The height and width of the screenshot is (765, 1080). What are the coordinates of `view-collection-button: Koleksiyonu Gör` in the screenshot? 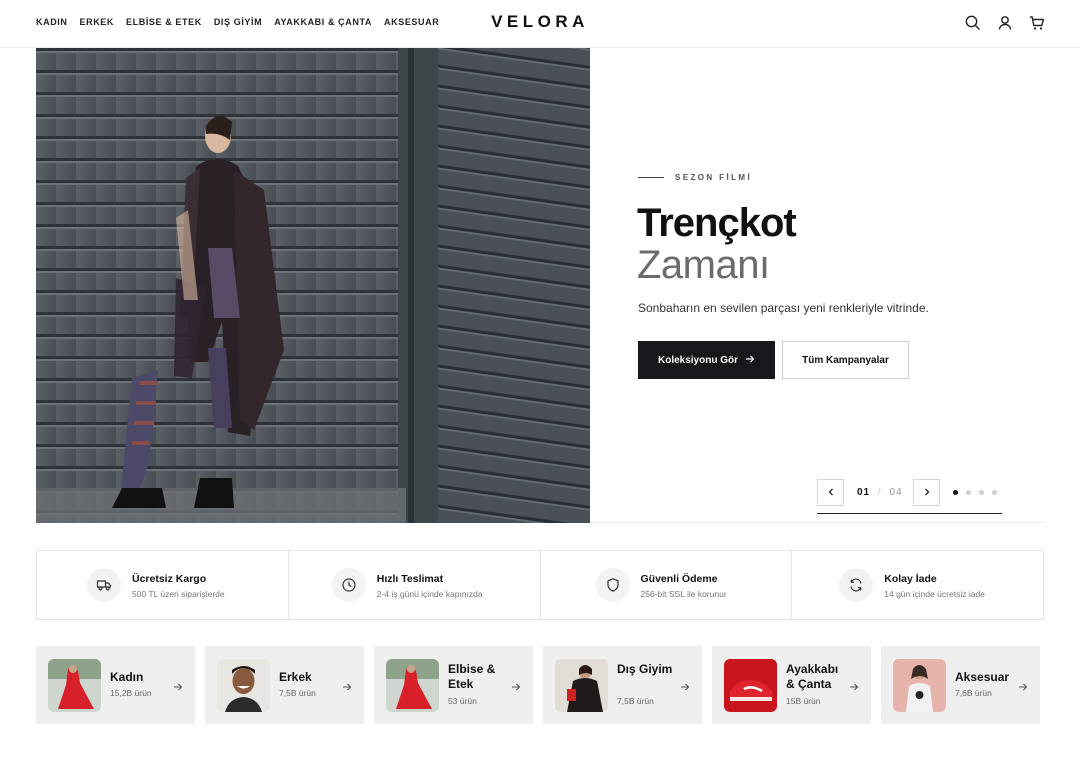 It's located at (706, 360).